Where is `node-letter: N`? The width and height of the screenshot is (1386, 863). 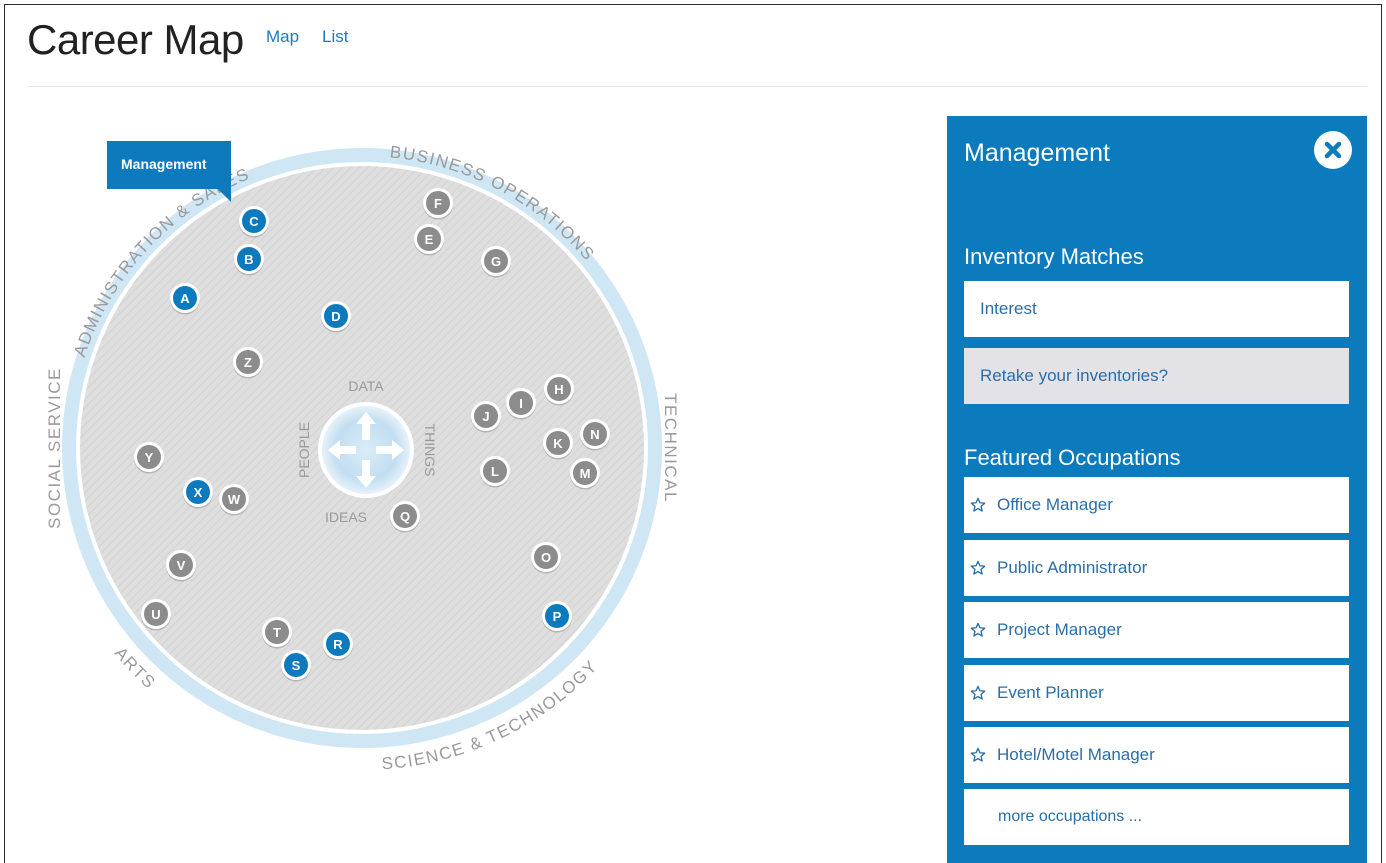 node-letter: N is located at coordinates (594, 434).